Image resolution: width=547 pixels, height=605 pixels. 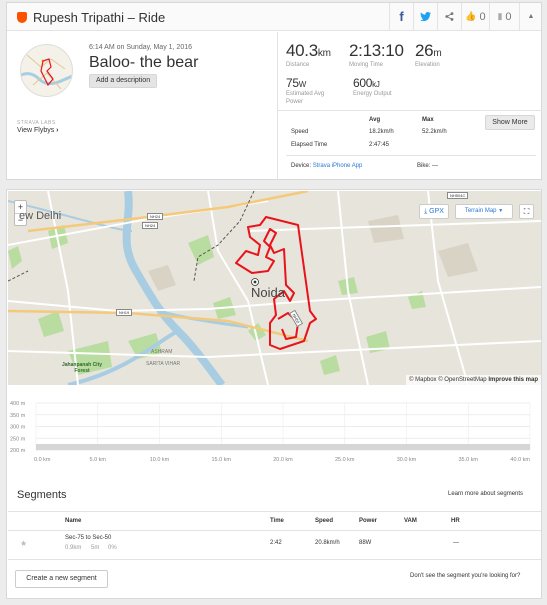 I want to click on speed-avg: 18.2km/h, so click(x=381, y=132).